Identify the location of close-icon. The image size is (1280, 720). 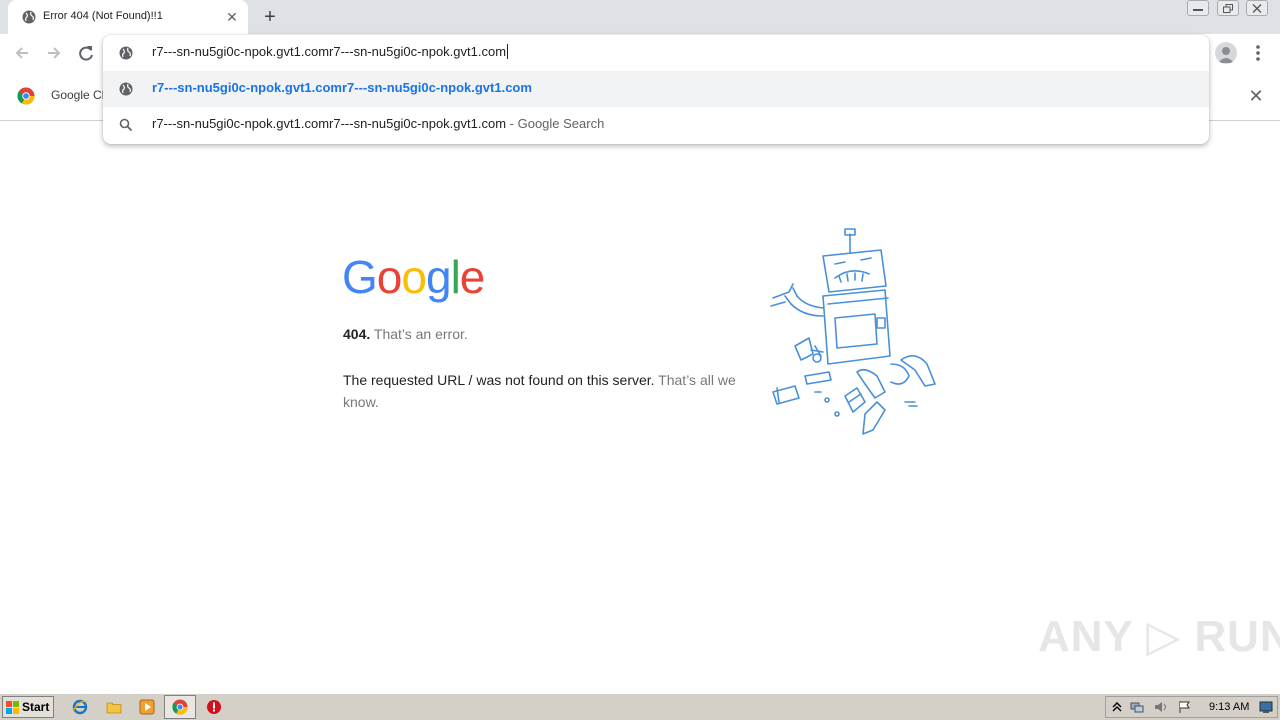
(1257, 8).